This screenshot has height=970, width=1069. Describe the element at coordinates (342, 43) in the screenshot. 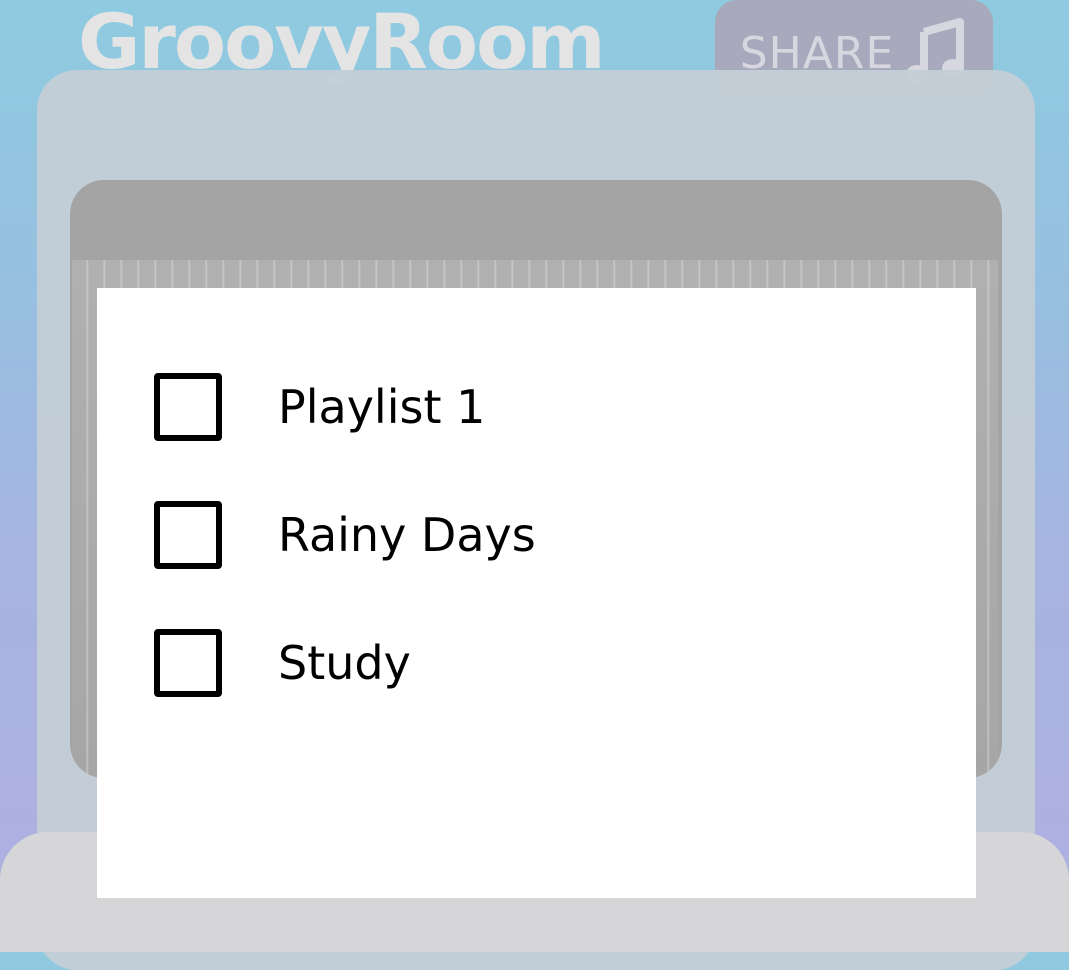

I see `app-title: GroovyRoom` at that location.